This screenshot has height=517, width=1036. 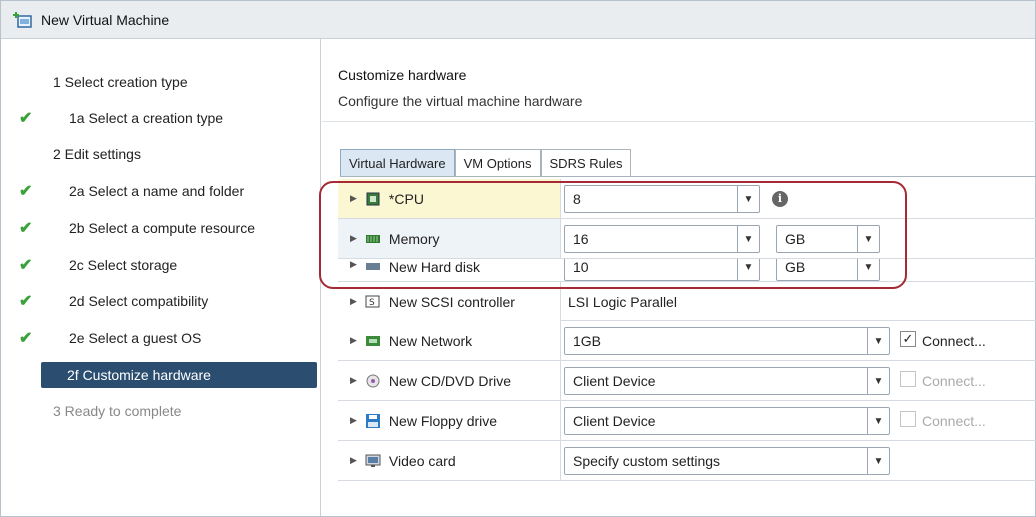 What do you see at coordinates (449, 198) in the screenshot?
I see `row-label-cell: ▶ *CPU` at bounding box center [449, 198].